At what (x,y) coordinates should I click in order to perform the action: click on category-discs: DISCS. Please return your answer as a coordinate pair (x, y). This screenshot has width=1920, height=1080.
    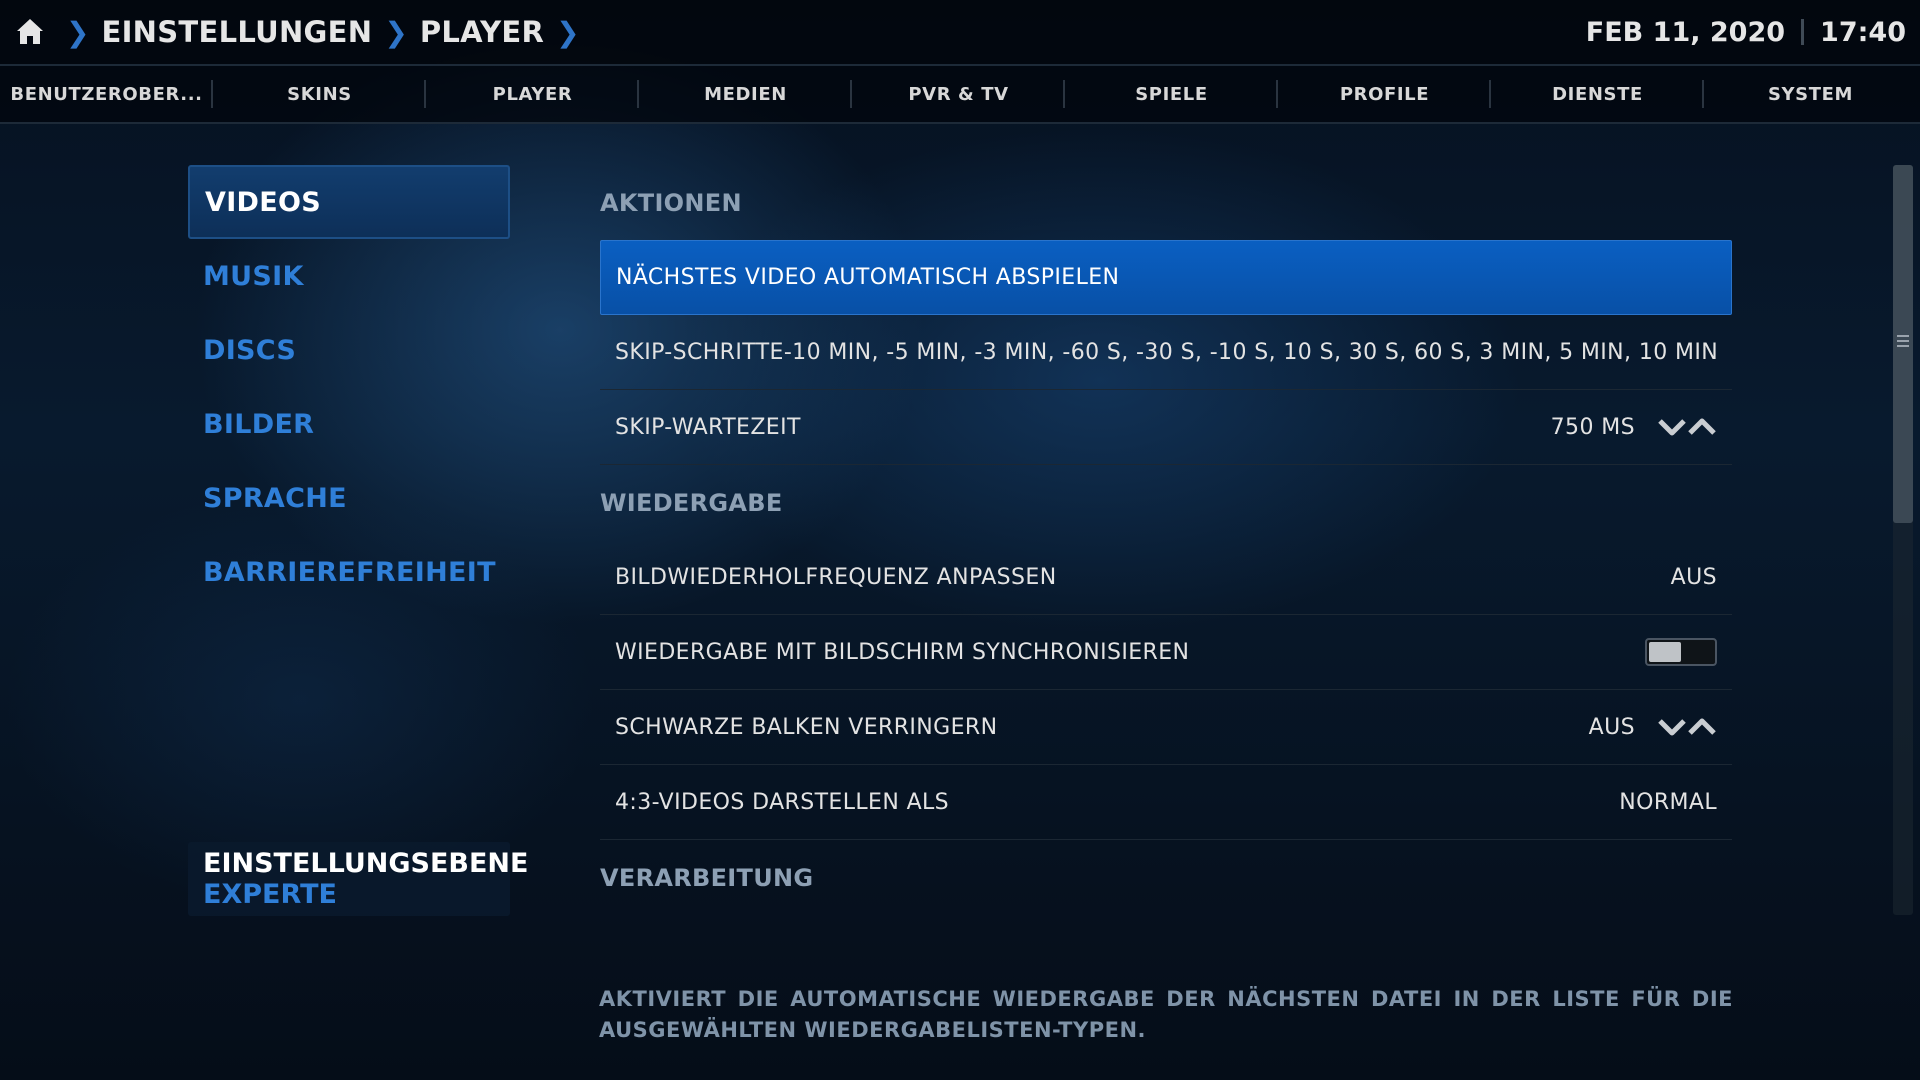
    Looking at the image, I should click on (349, 350).